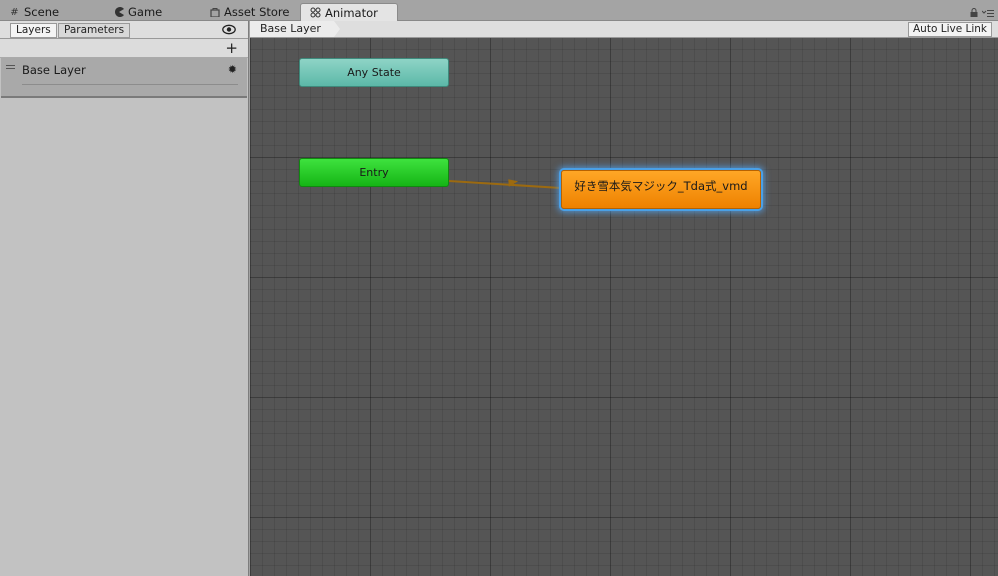 This screenshot has width=998, height=576. What do you see at coordinates (33, 30) in the screenshot?
I see `tab-layers: Layers` at bounding box center [33, 30].